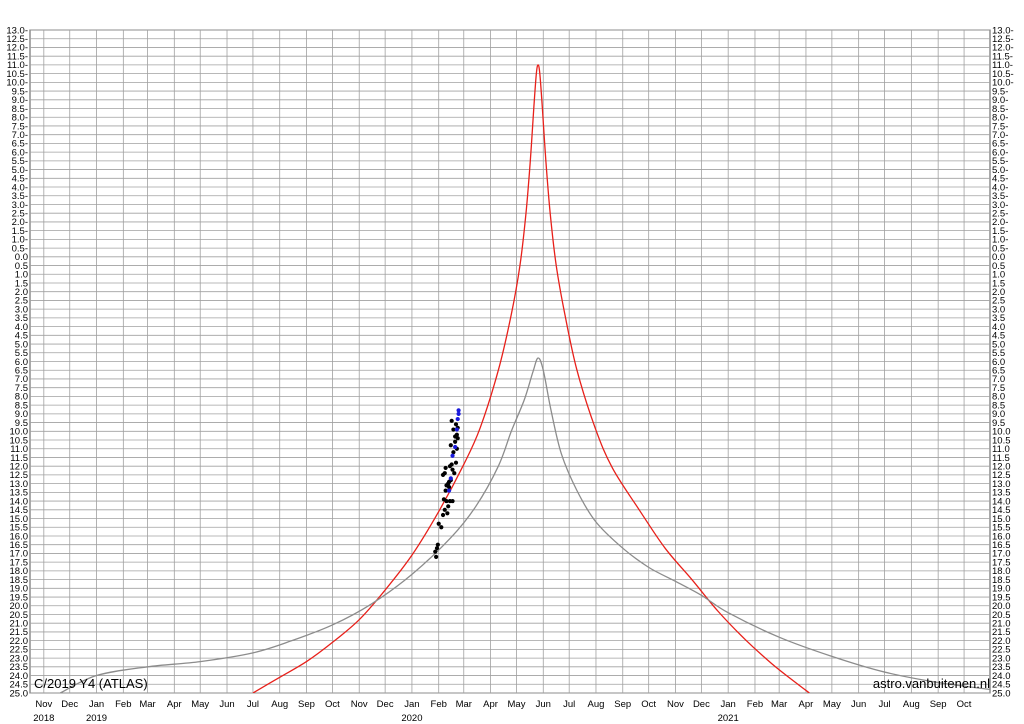 This screenshot has height=724, width=1024. I want to click on year-label: 2019, so click(96, 718).